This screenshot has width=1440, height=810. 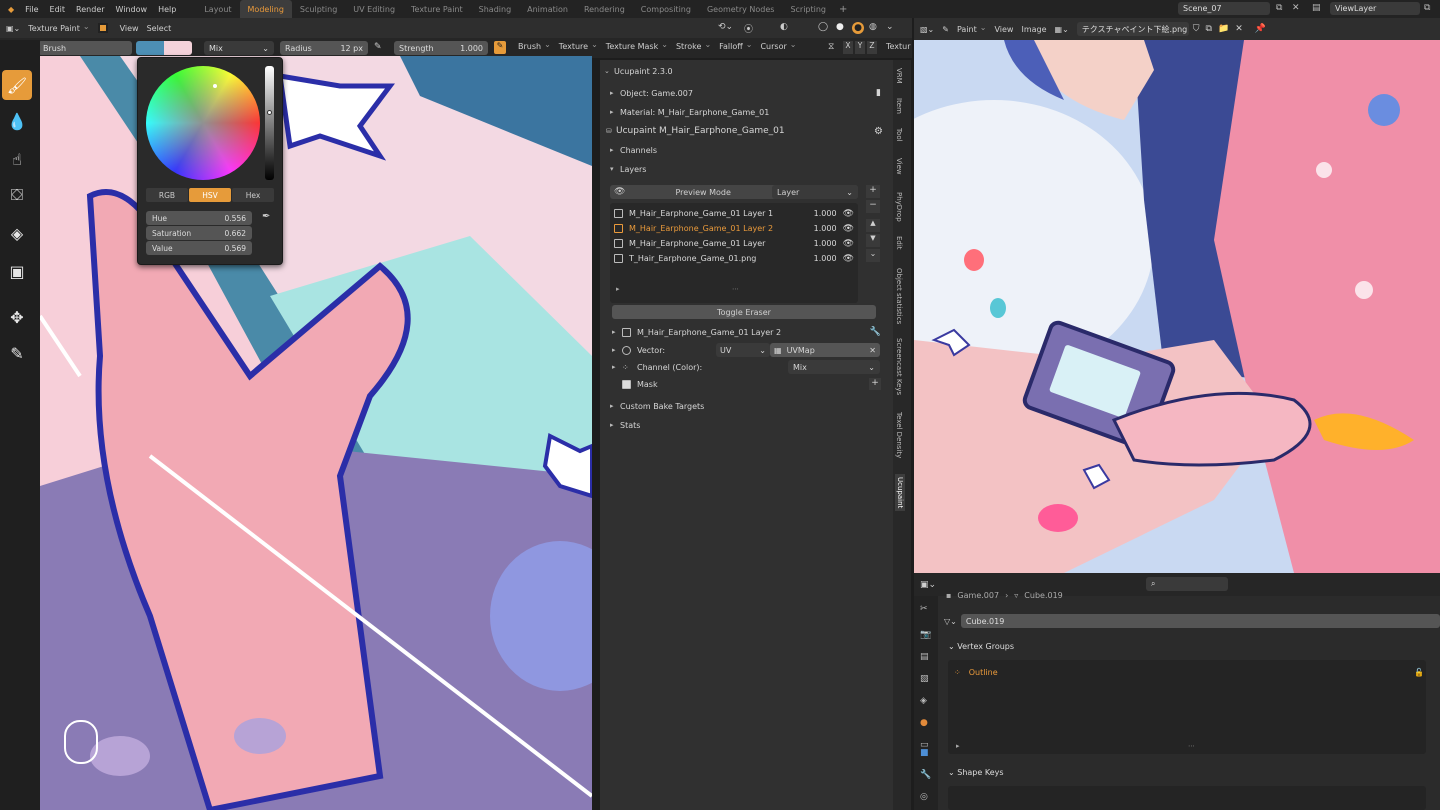 What do you see at coordinates (843, 9) in the screenshot?
I see `add-workspace-icon: +` at bounding box center [843, 9].